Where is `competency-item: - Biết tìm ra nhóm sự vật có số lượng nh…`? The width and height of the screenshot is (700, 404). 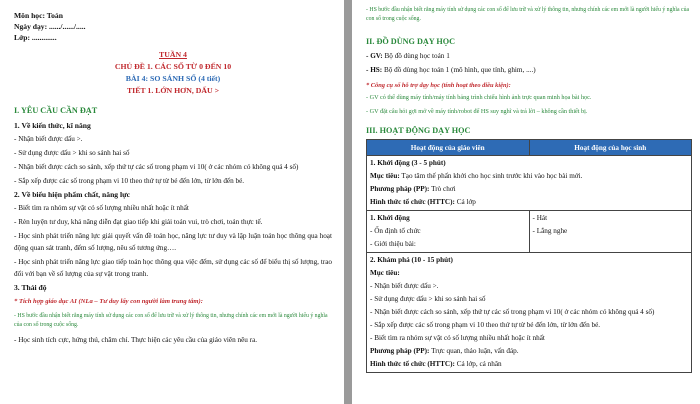 competency-item: - Biết tìm ra nhóm sự vật có số lượng nh… is located at coordinates (101, 208).